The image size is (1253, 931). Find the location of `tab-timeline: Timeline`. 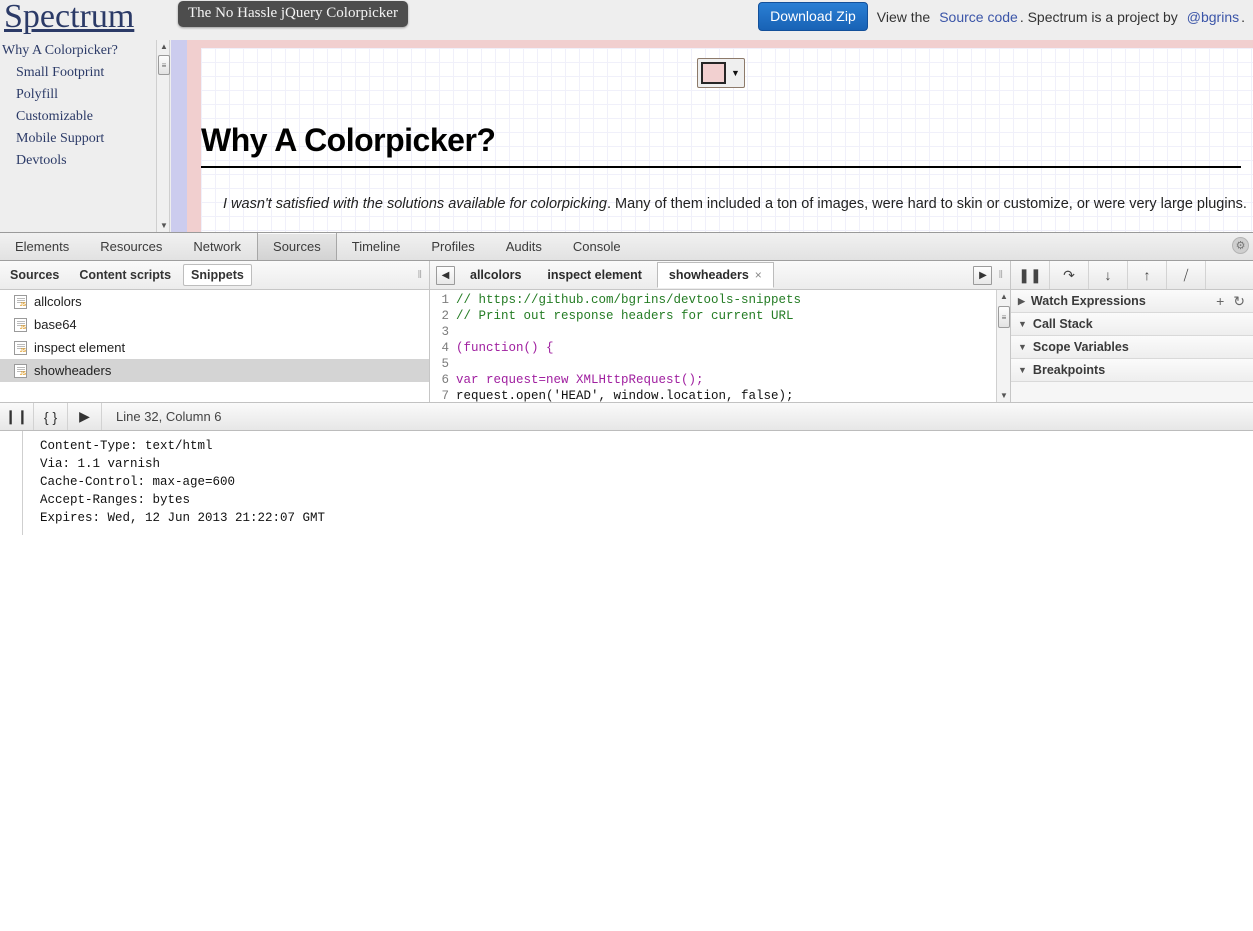

tab-timeline: Timeline is located at coordinates (377, 246).